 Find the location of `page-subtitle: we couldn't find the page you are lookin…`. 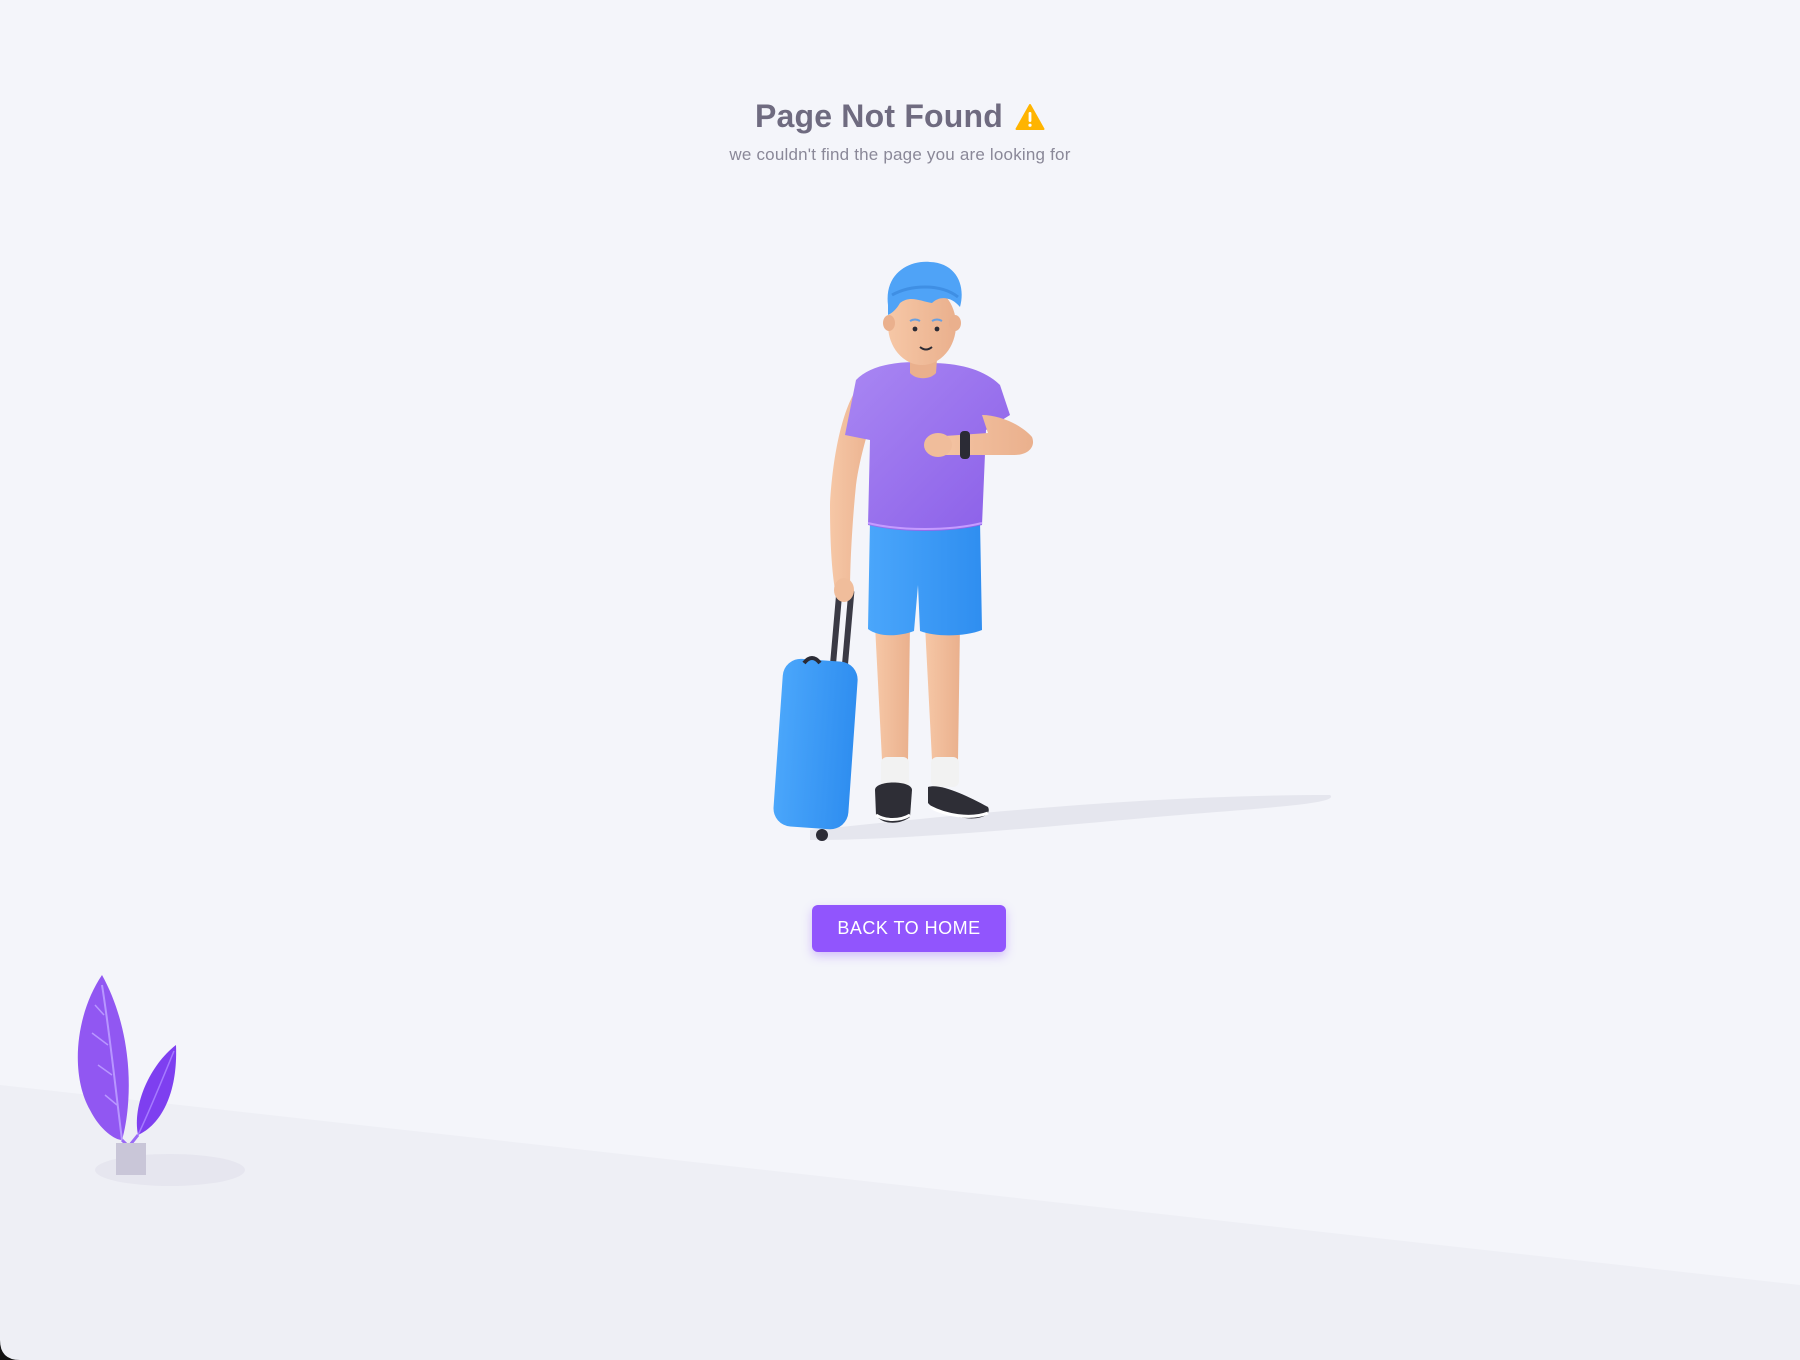

page-subtitle: we couldn't find the page you are lookin… is located at coordinates (900, 154).